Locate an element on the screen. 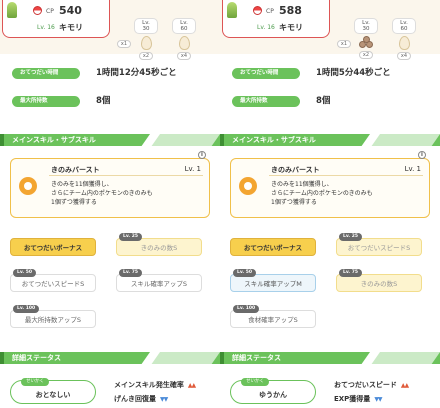 The width and height of the screenshot is (440, 408). subskill-4: Lv. 75 スキル確率アップS is located at coordinates (159, 280).